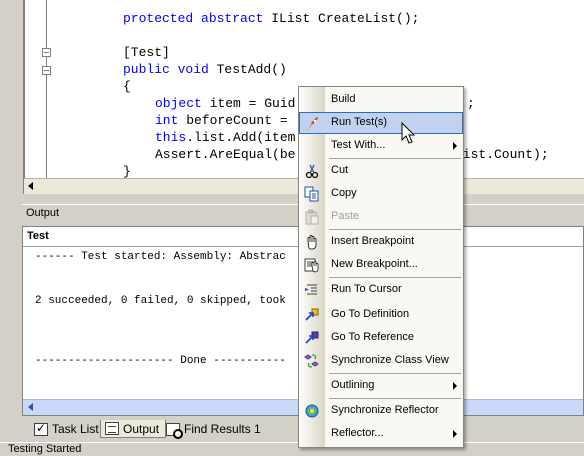  Describe the element at coordinates (408, 133) in the screenshot. I see `mouse-pointer-icon` at that location.